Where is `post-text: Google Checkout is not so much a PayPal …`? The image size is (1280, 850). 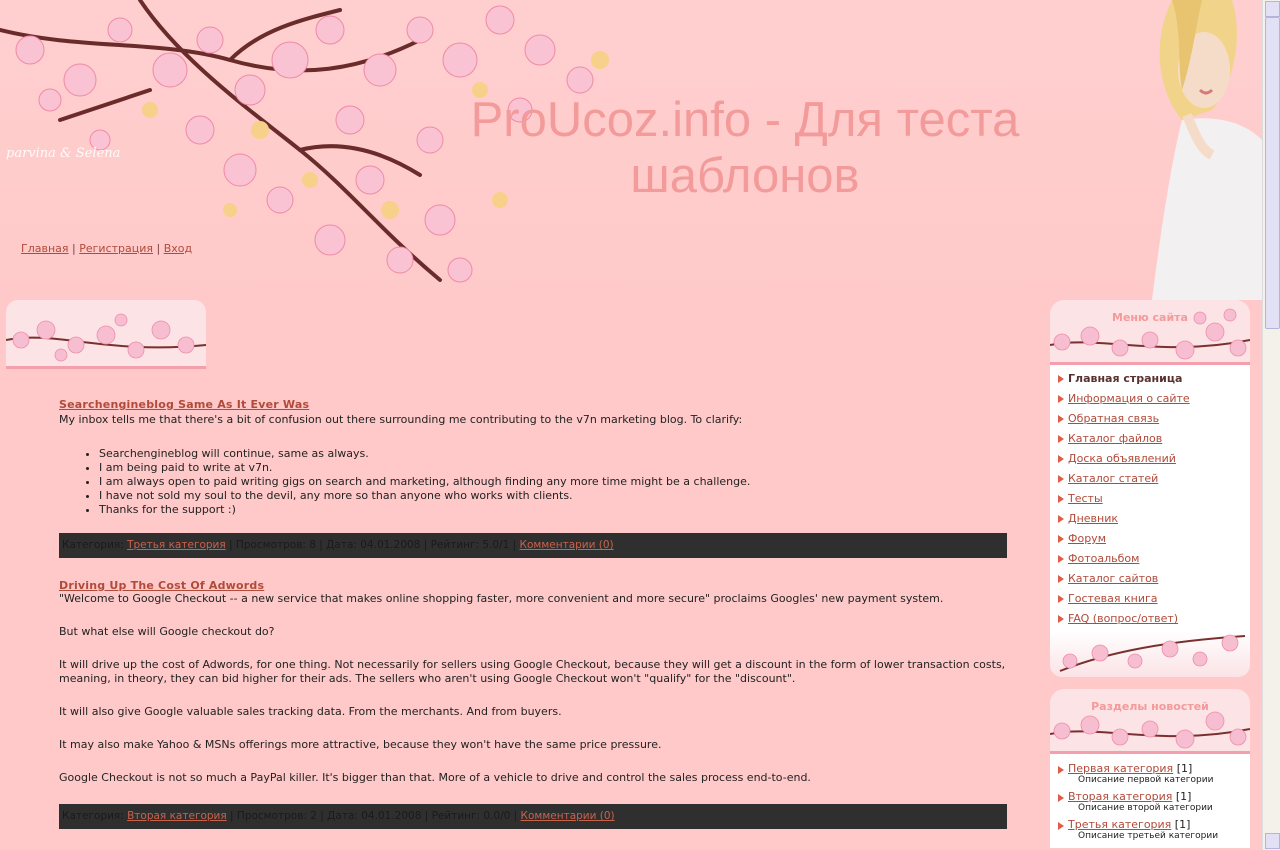 post-text: Google Checkout is not so much a PayPal … is located at coordinates (435, 777).